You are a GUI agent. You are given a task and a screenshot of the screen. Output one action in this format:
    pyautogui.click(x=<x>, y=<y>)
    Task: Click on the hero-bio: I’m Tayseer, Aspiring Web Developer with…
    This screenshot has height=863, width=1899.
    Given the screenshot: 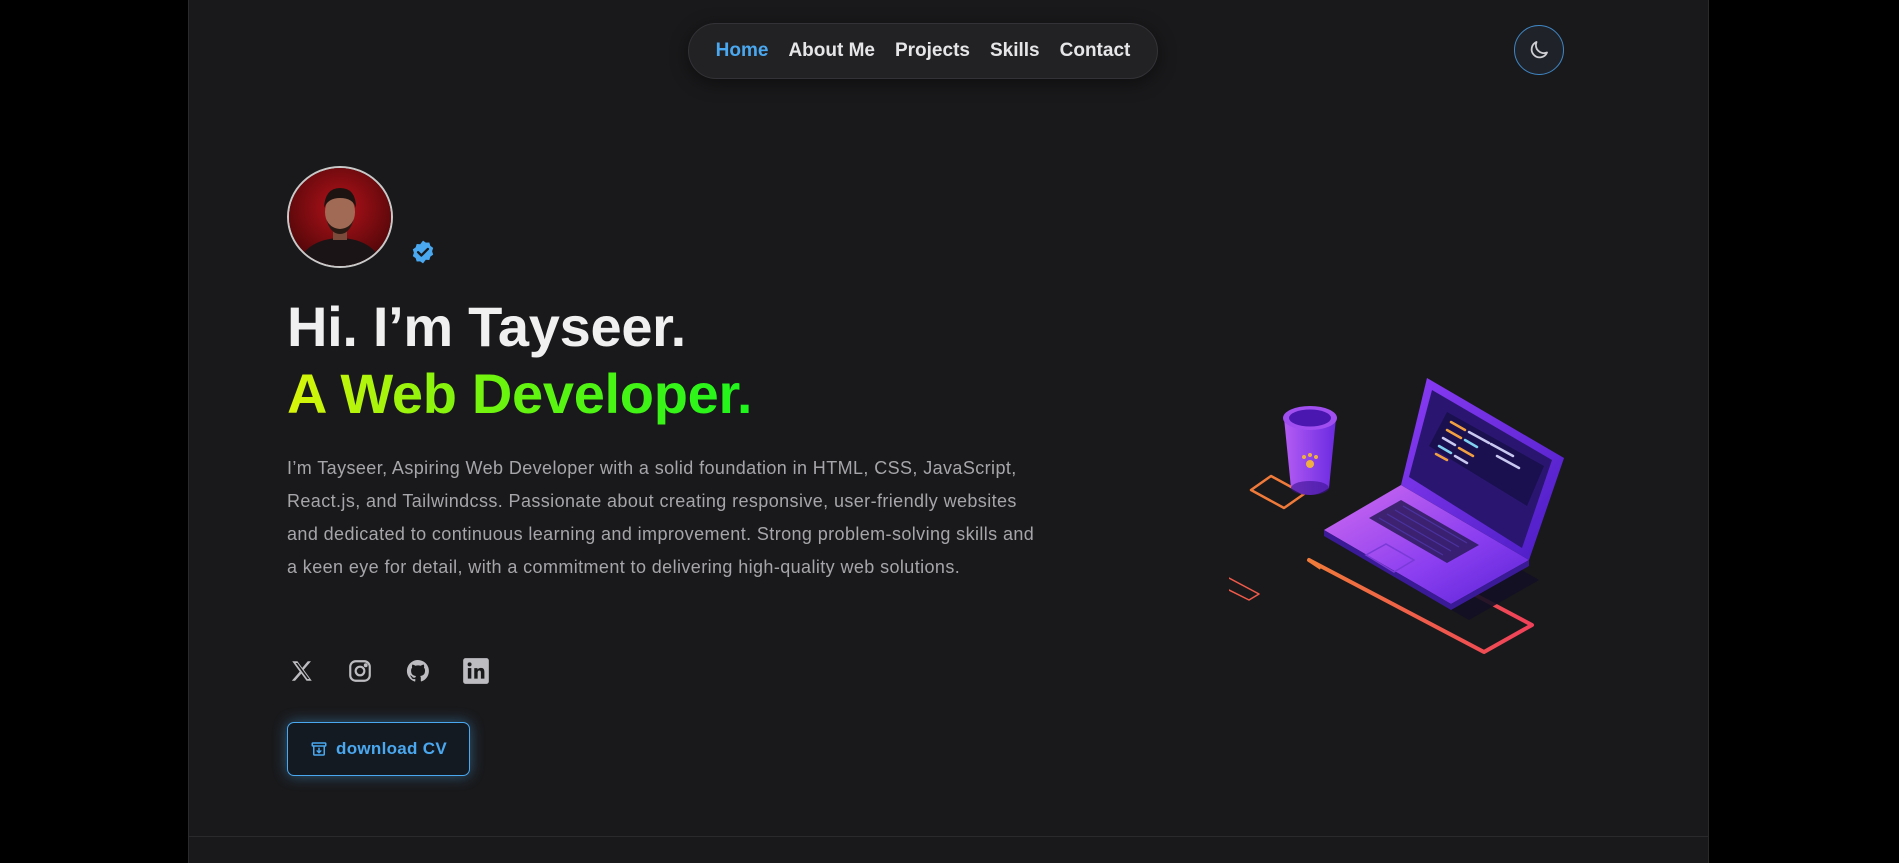 What is the action you would take?
    pyautogui.click(x=661, y=517)
    